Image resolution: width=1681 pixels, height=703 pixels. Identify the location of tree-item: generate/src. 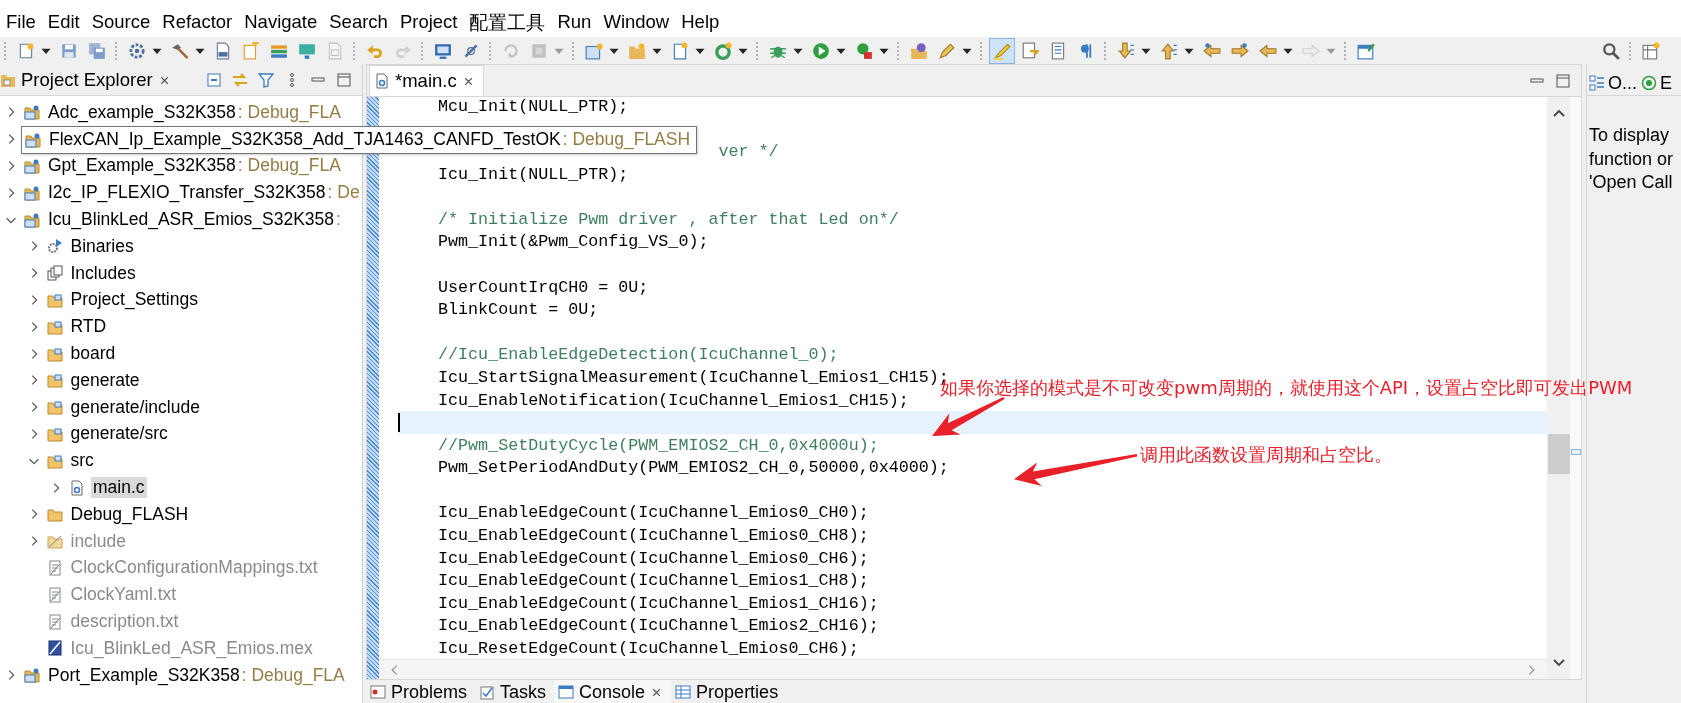
(119, 434).